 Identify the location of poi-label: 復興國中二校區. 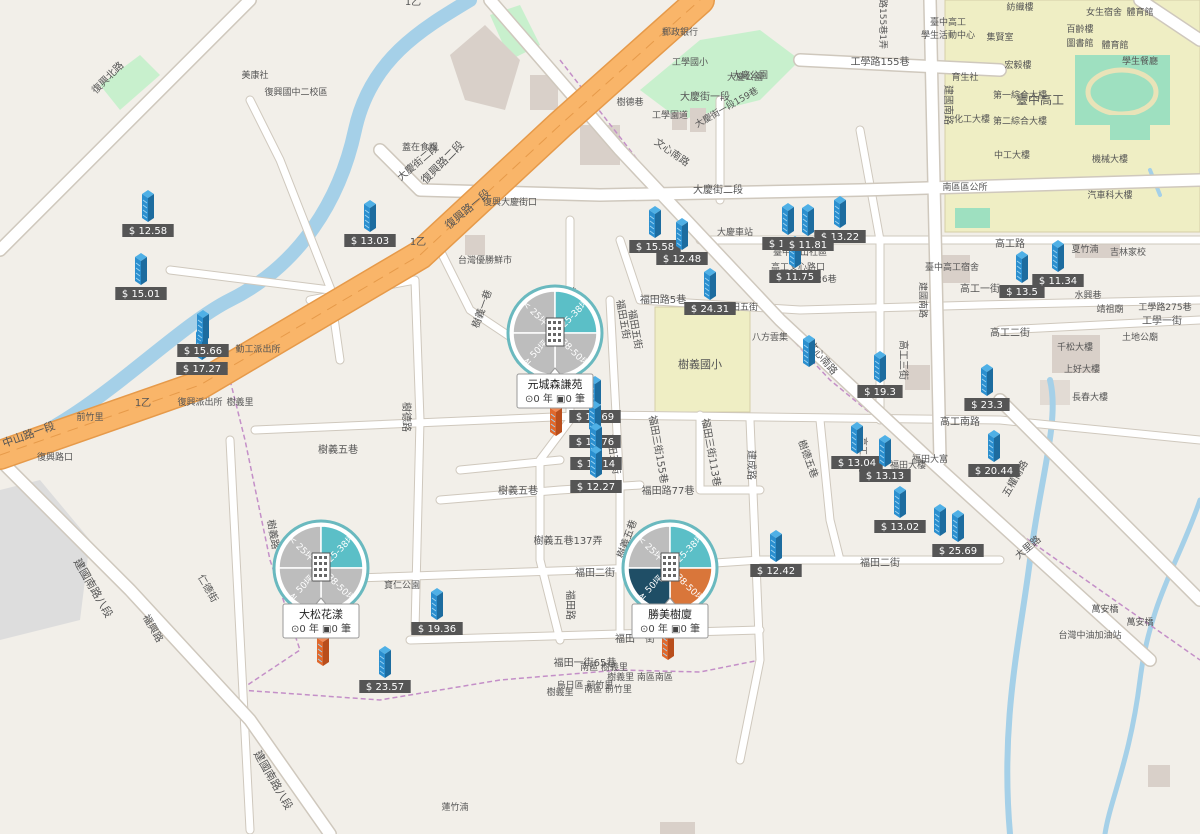
(295, 92).